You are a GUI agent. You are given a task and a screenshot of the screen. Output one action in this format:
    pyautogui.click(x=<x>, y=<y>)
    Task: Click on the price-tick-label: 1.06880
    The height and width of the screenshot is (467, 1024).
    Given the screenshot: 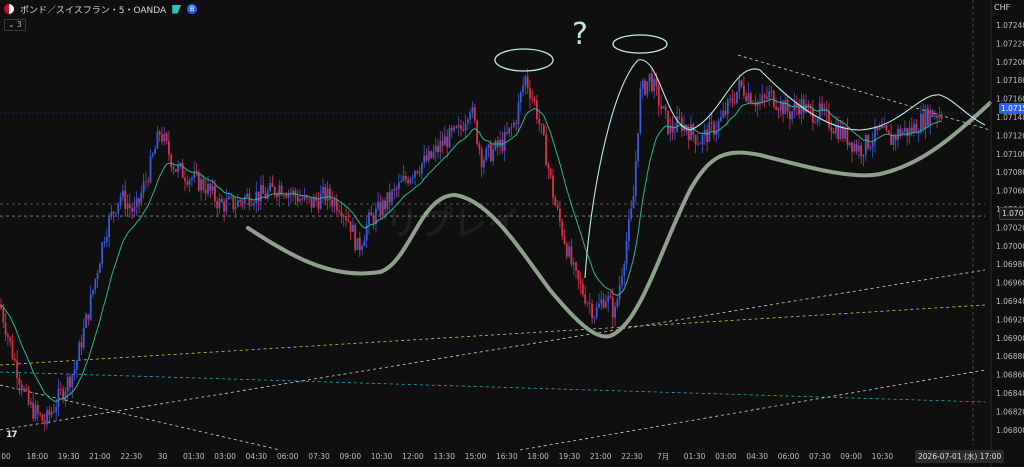 What is the action you would take?
    pyautogui.click(x=1010, y=356)
    